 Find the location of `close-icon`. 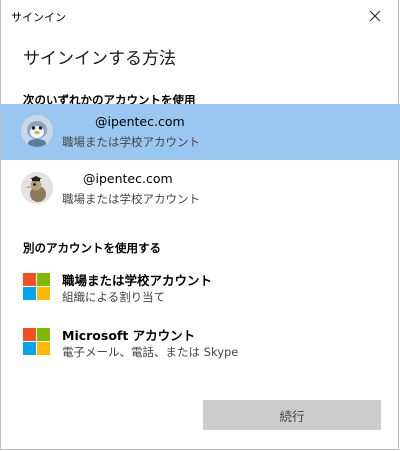

close-icon is located at coordinates (375, 16).